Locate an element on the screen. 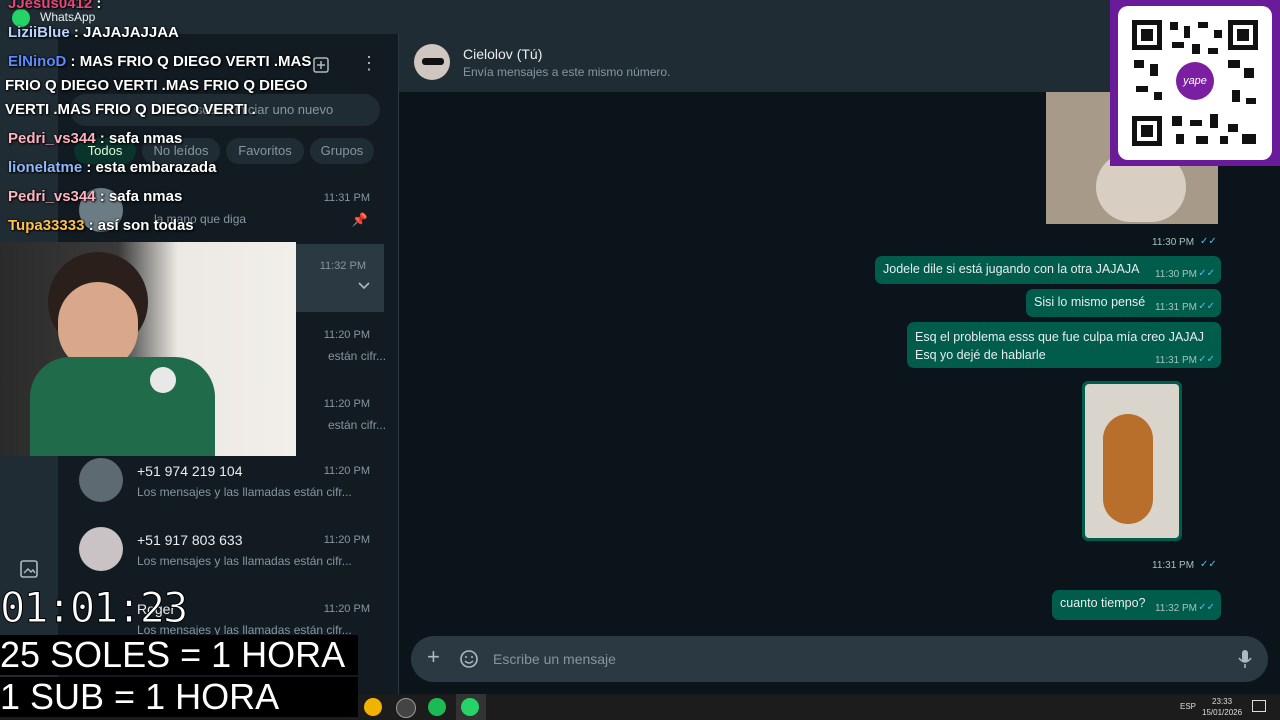  filter-groups: Grupos is located at coordinates (342, 151).